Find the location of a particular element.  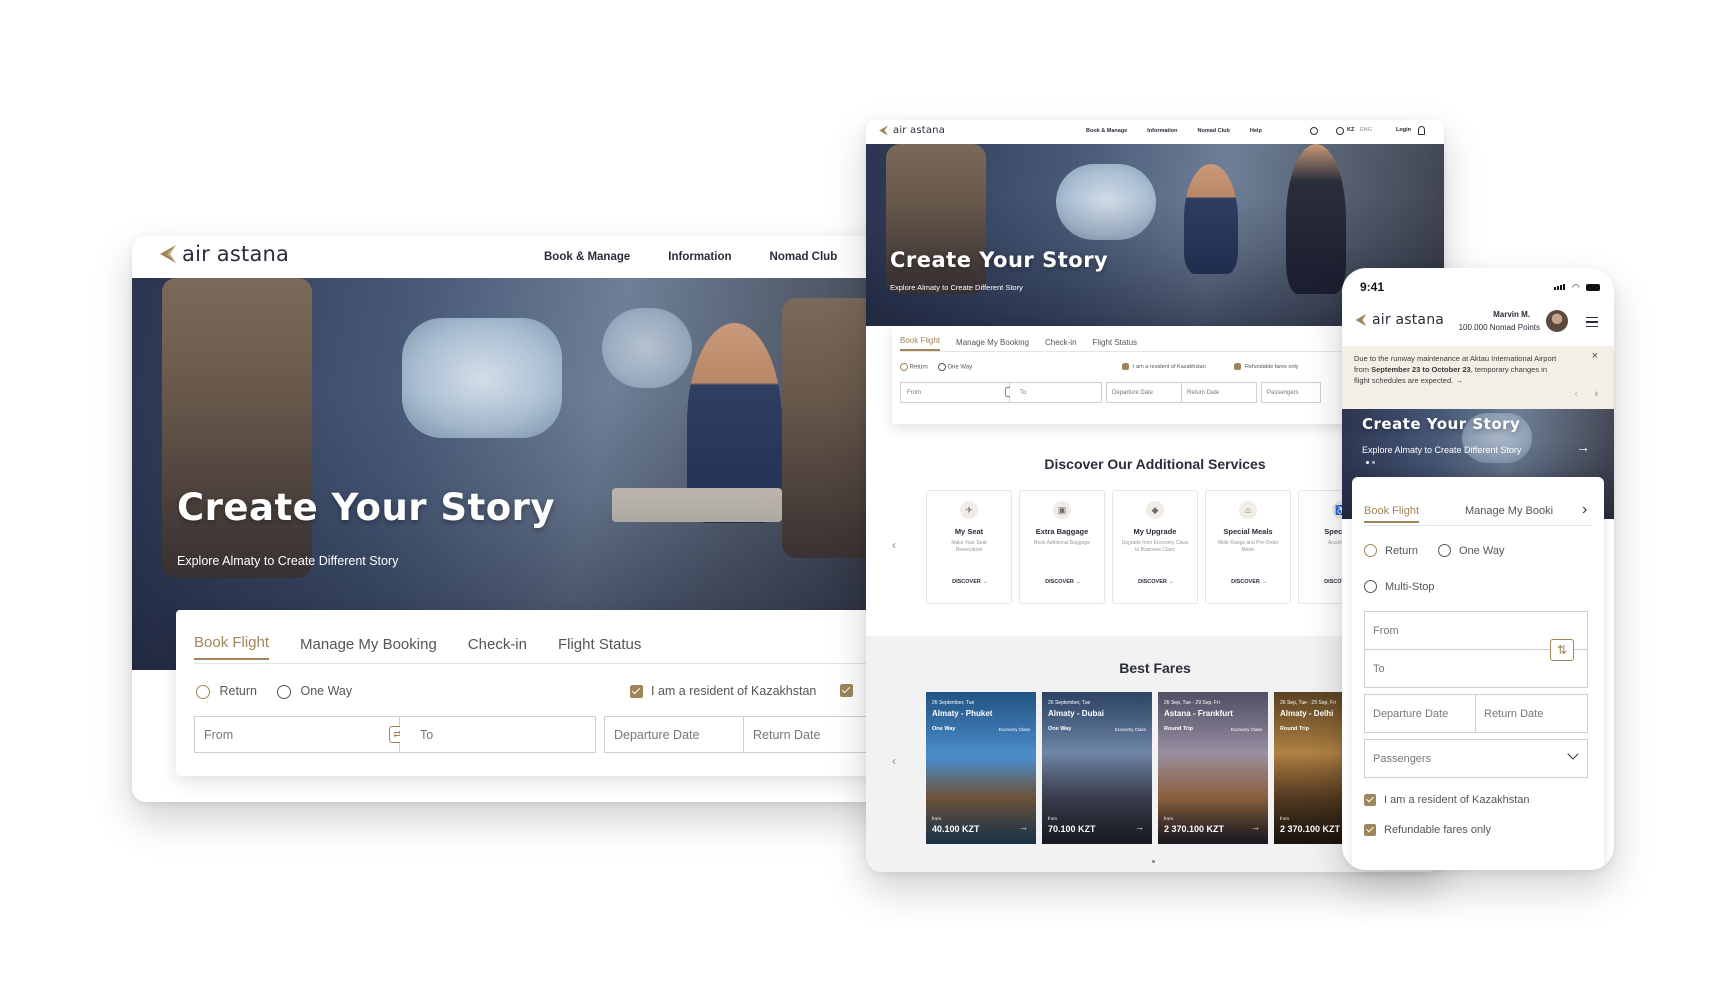

refundable-label: Refundable fares only is located at coordinates (1272, 366).